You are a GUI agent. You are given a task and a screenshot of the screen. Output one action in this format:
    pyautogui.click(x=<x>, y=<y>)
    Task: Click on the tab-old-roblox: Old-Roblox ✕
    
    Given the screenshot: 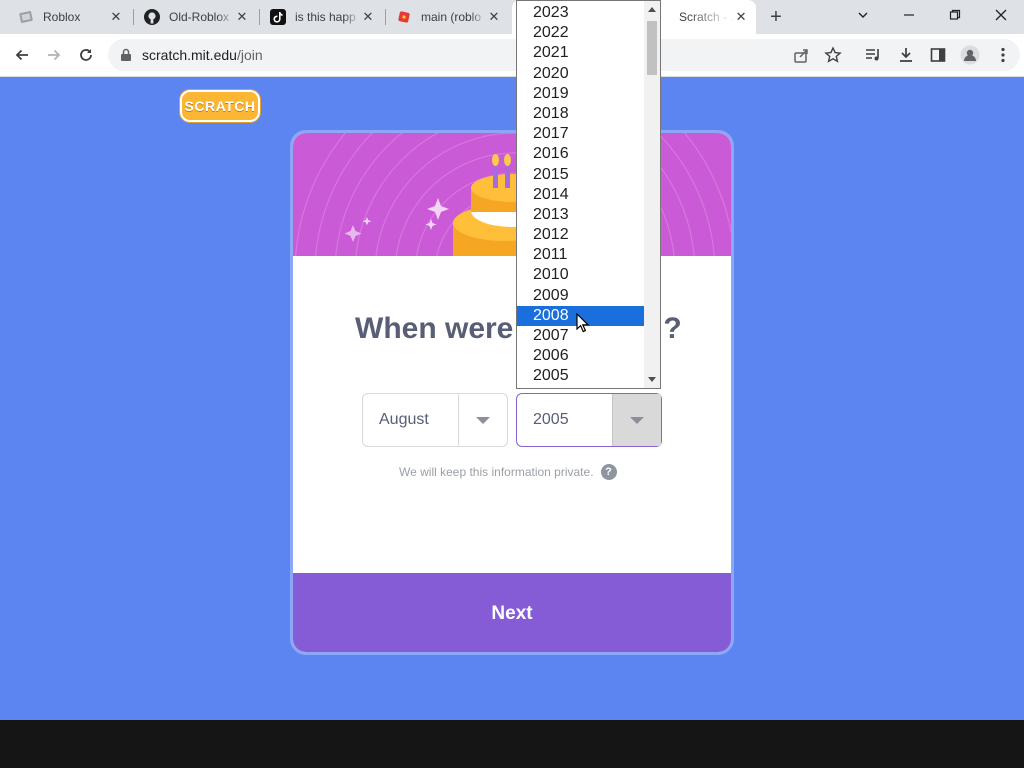 What is the action you would take?
    pyautogui.click(x=196, y=17)
    